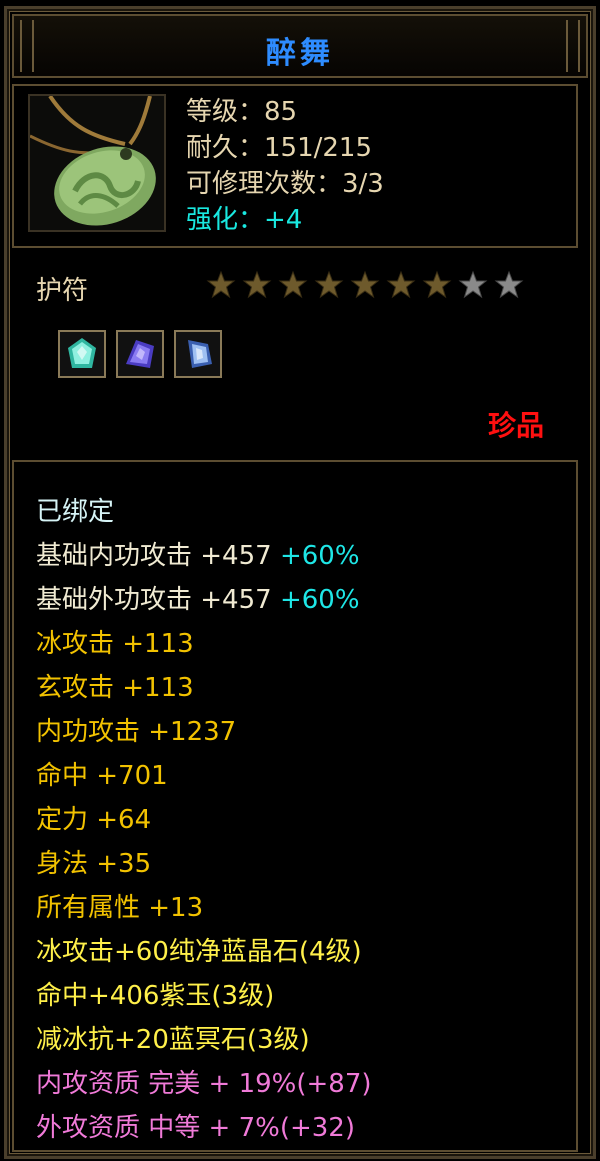  What do you see at coordinates (62, 291) in the screenshot?
I see `item-type: 护符` at bounding box center [62, 291].